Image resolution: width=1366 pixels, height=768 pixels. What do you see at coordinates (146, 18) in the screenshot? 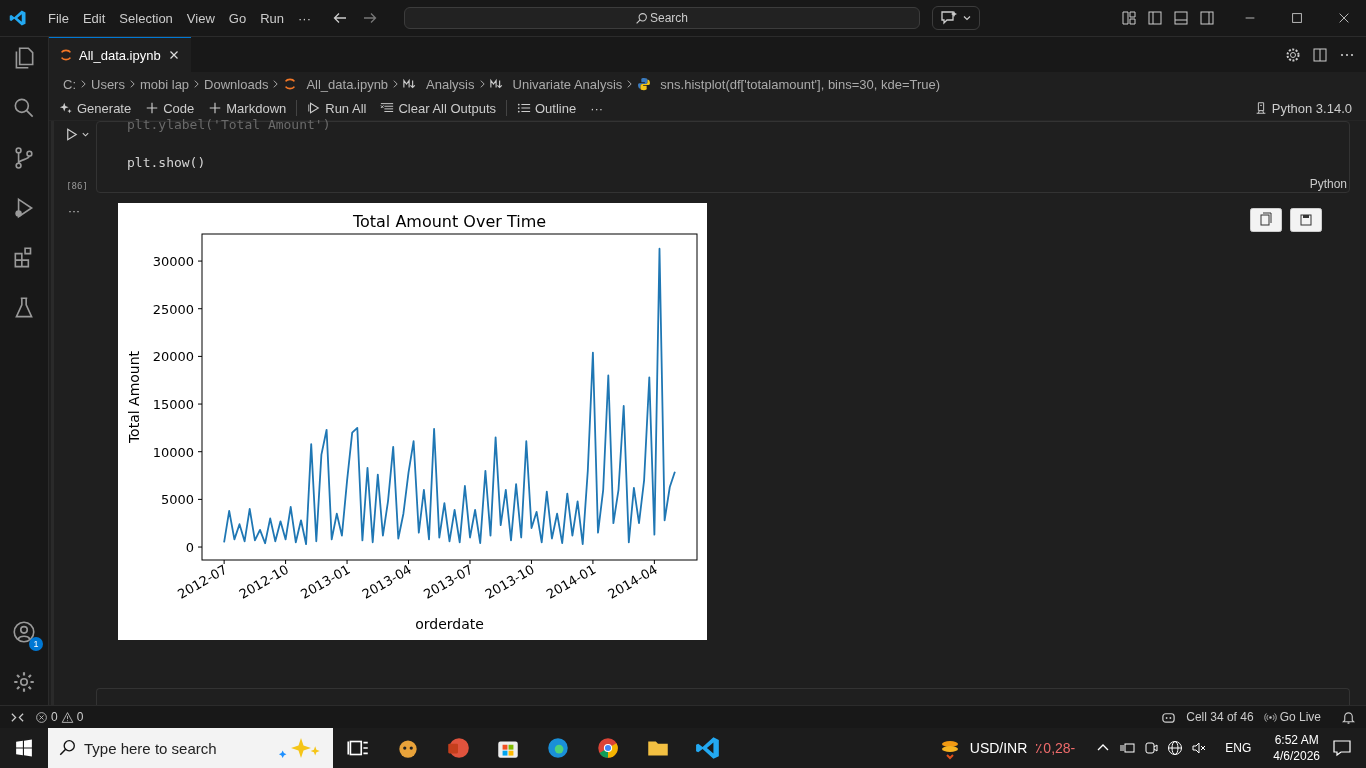
I see `menu-item: Selection` at bounding box center [146, 18].